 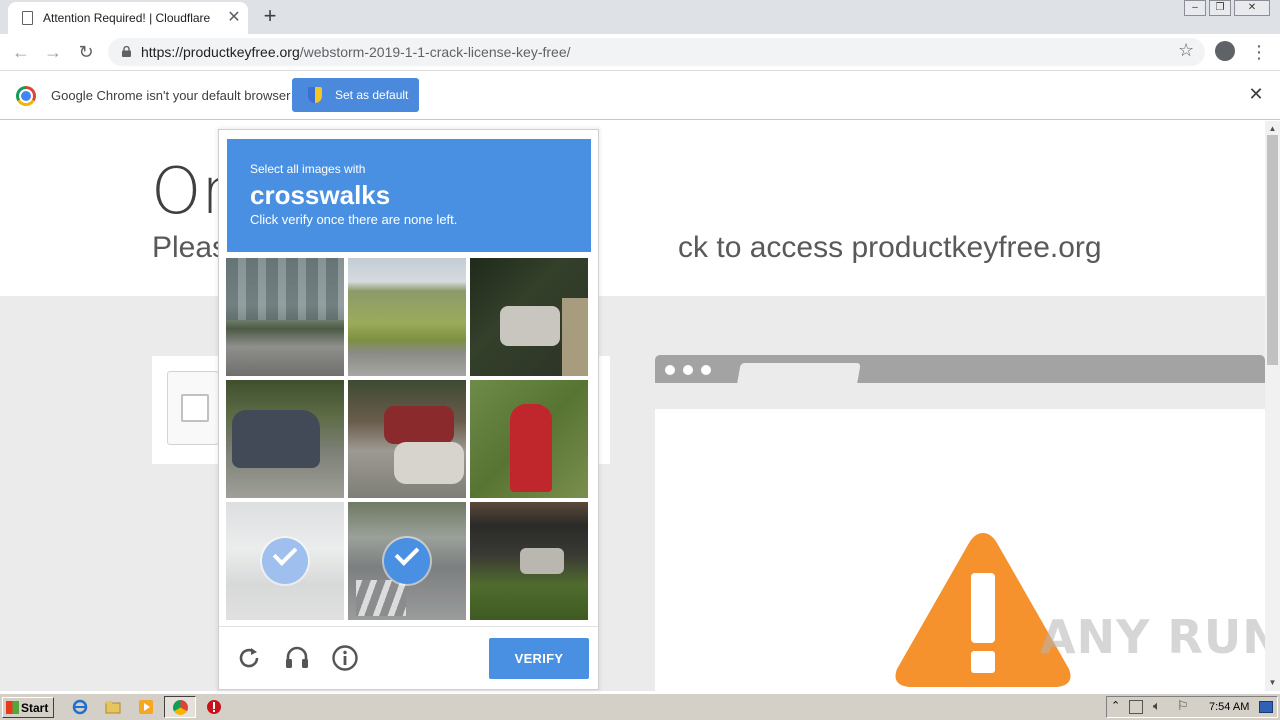 I want to click on captcha-checkbox-frame, so click(x=193, y=408).